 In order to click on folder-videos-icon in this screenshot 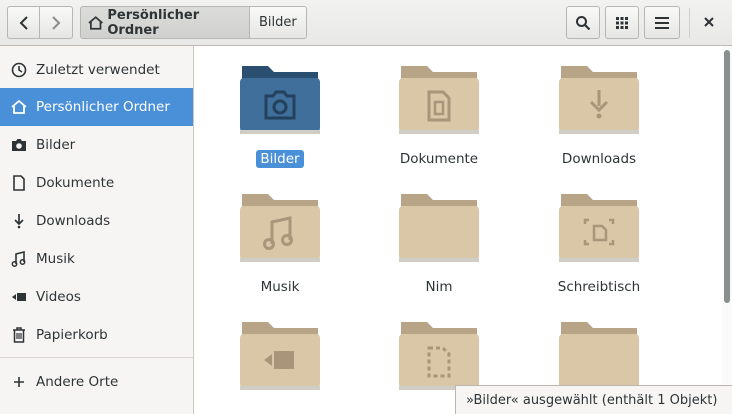, I will do `click(280, 356)`.